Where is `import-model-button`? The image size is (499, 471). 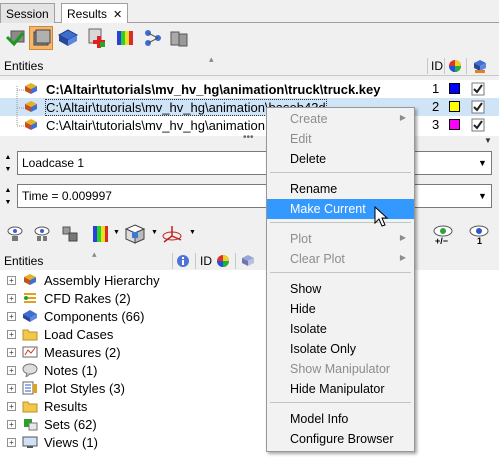 import-model-button is located at coordinates (16, 38).